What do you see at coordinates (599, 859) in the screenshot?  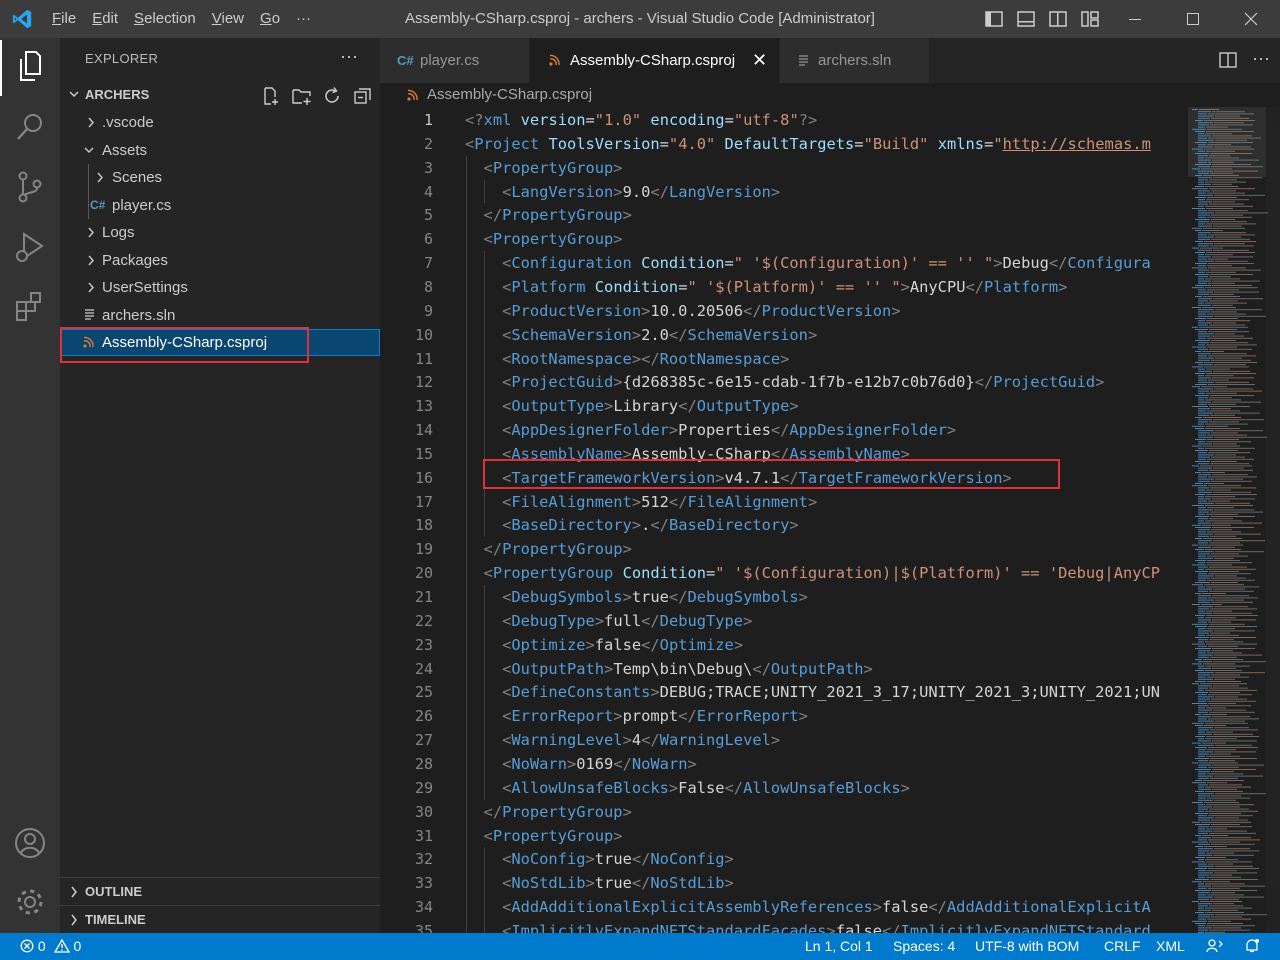 I see `code-line: <NoConfig>true</NoConfig>` at bounding box center [599, 859].